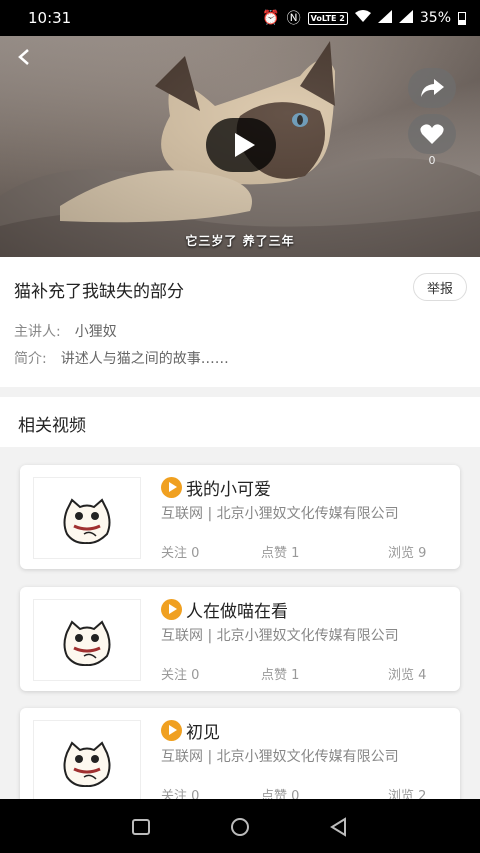 The width and height of the screenshot is (480, 853). What do you see at coordinates (99, 292) in the screenshot?
I see `video-title: 猫补充了我缺失的部分` at bounding box center [99, 292].